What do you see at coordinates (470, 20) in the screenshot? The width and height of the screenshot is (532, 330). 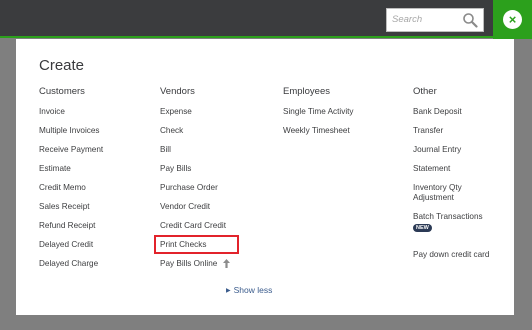 I see `search-icon` at bounding box center [470, 20].